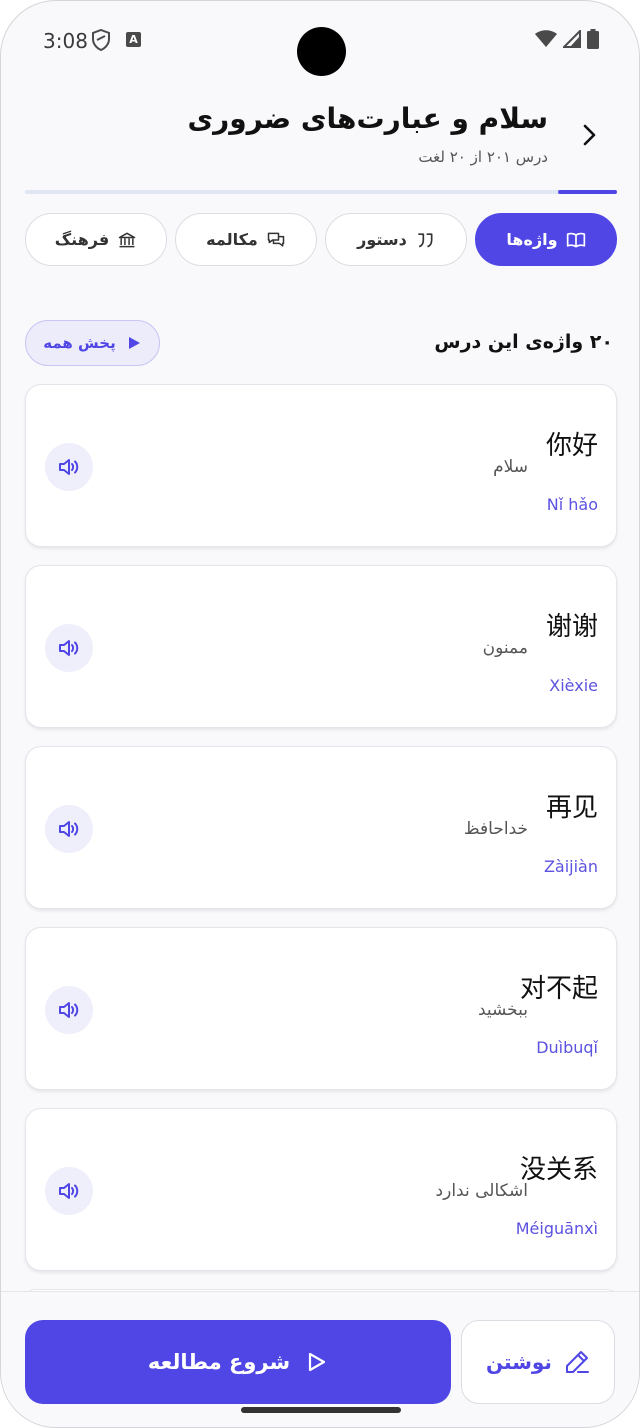 The height and width of the screenshot is (1428, 640). What do you see at coordinates (573, 685) in the screenshot?
I see `word-pinyin: Xièxie` at bounding box center [573, 685].